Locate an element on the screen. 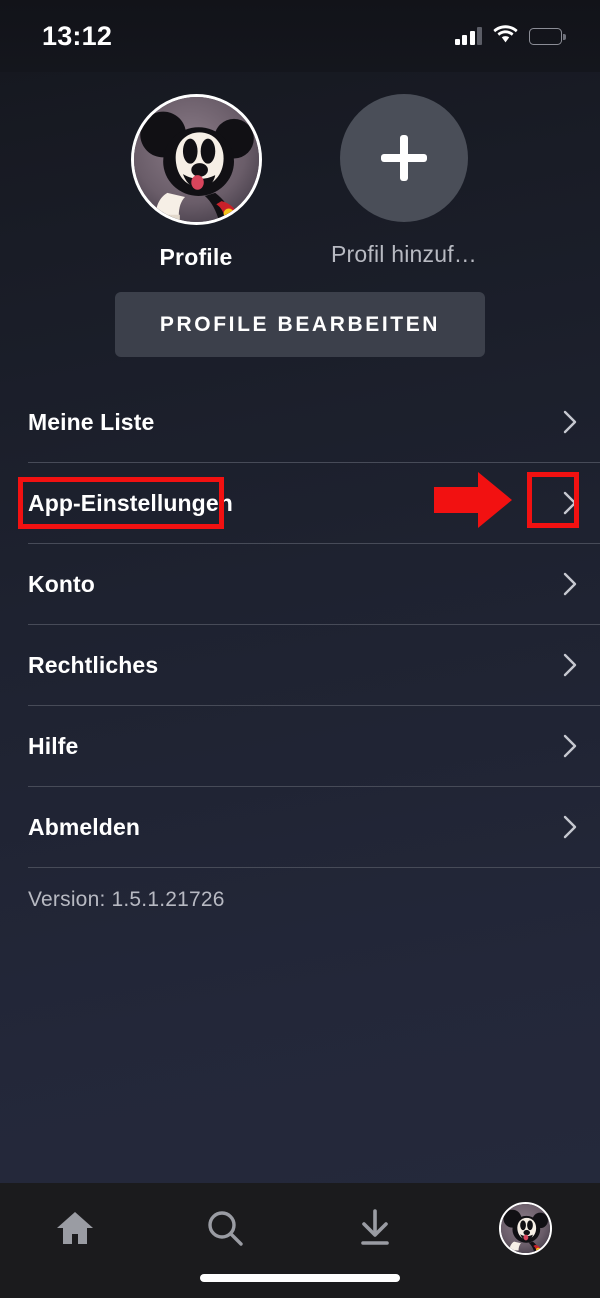  search-icon is located at coordinates (225, 1228).